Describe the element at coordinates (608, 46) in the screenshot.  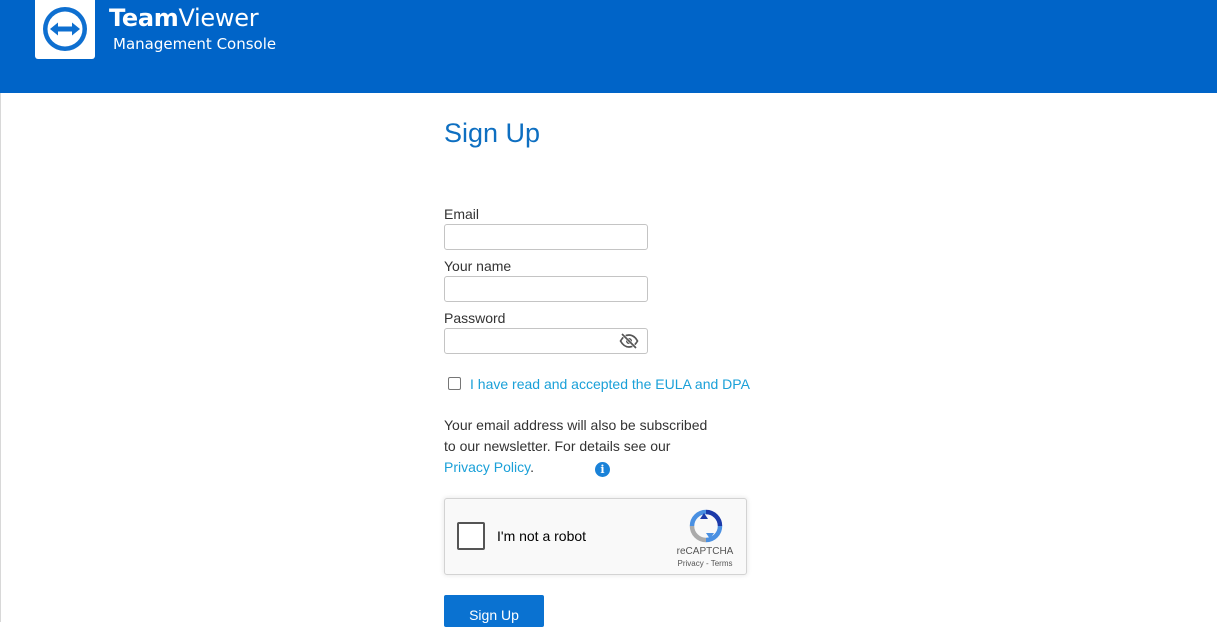
I see `app-header: TeamViewer Management Console` at that location.